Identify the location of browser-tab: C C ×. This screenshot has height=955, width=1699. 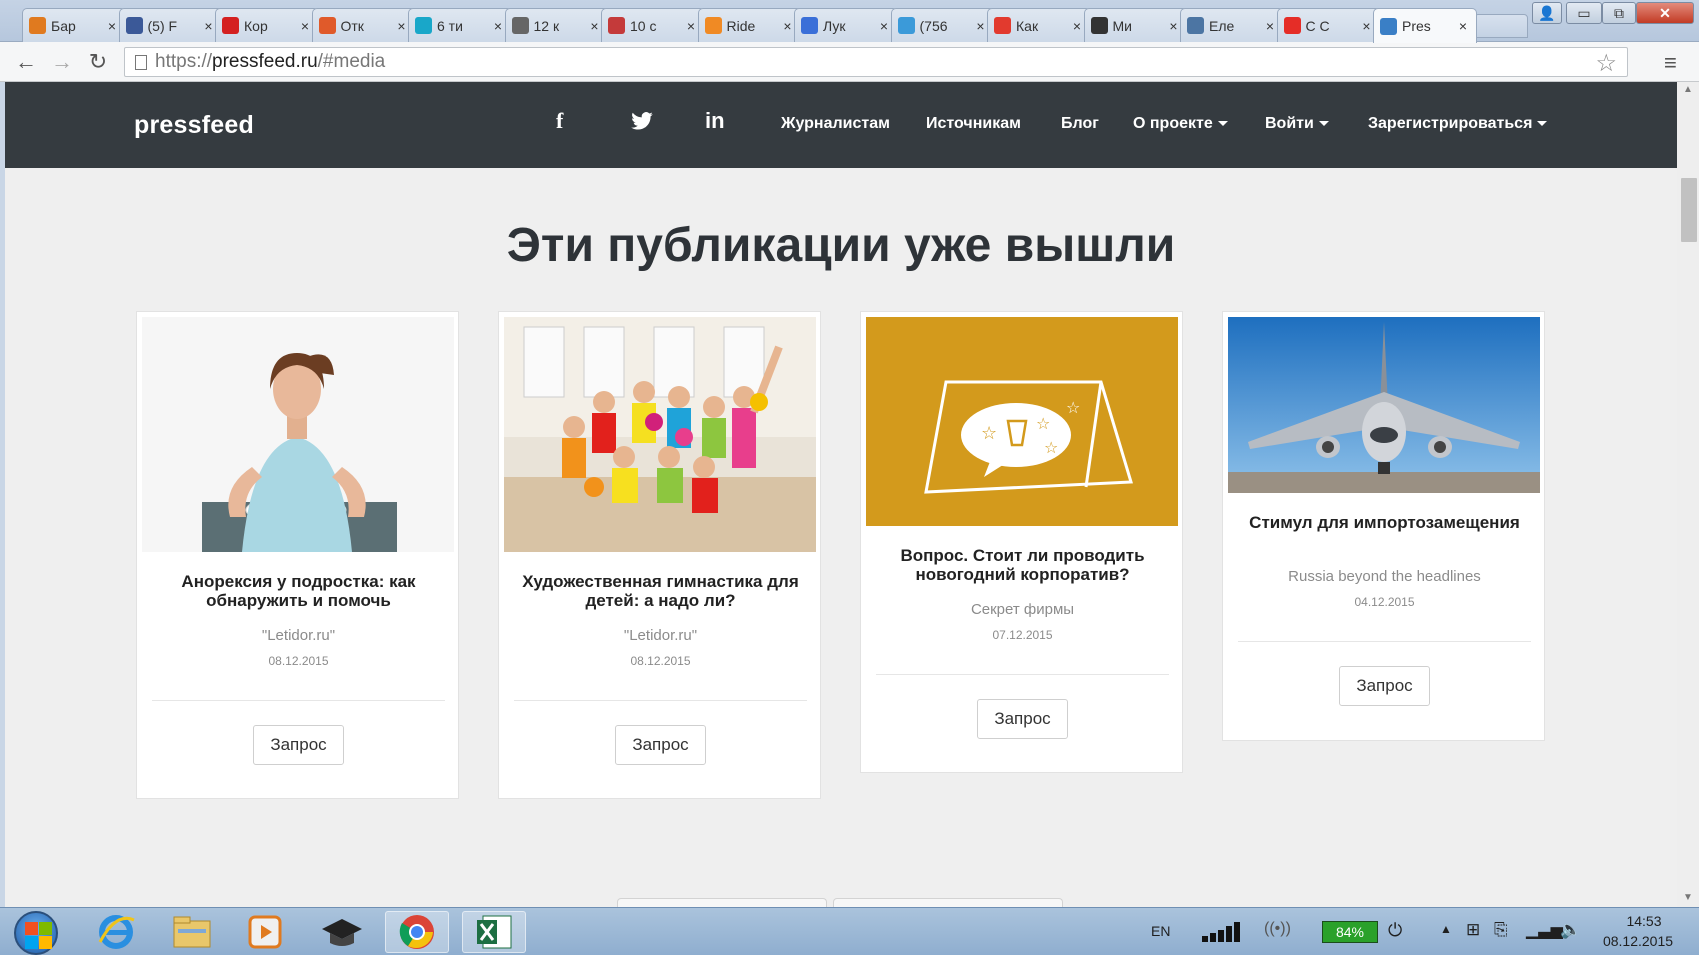
(1328, 25).